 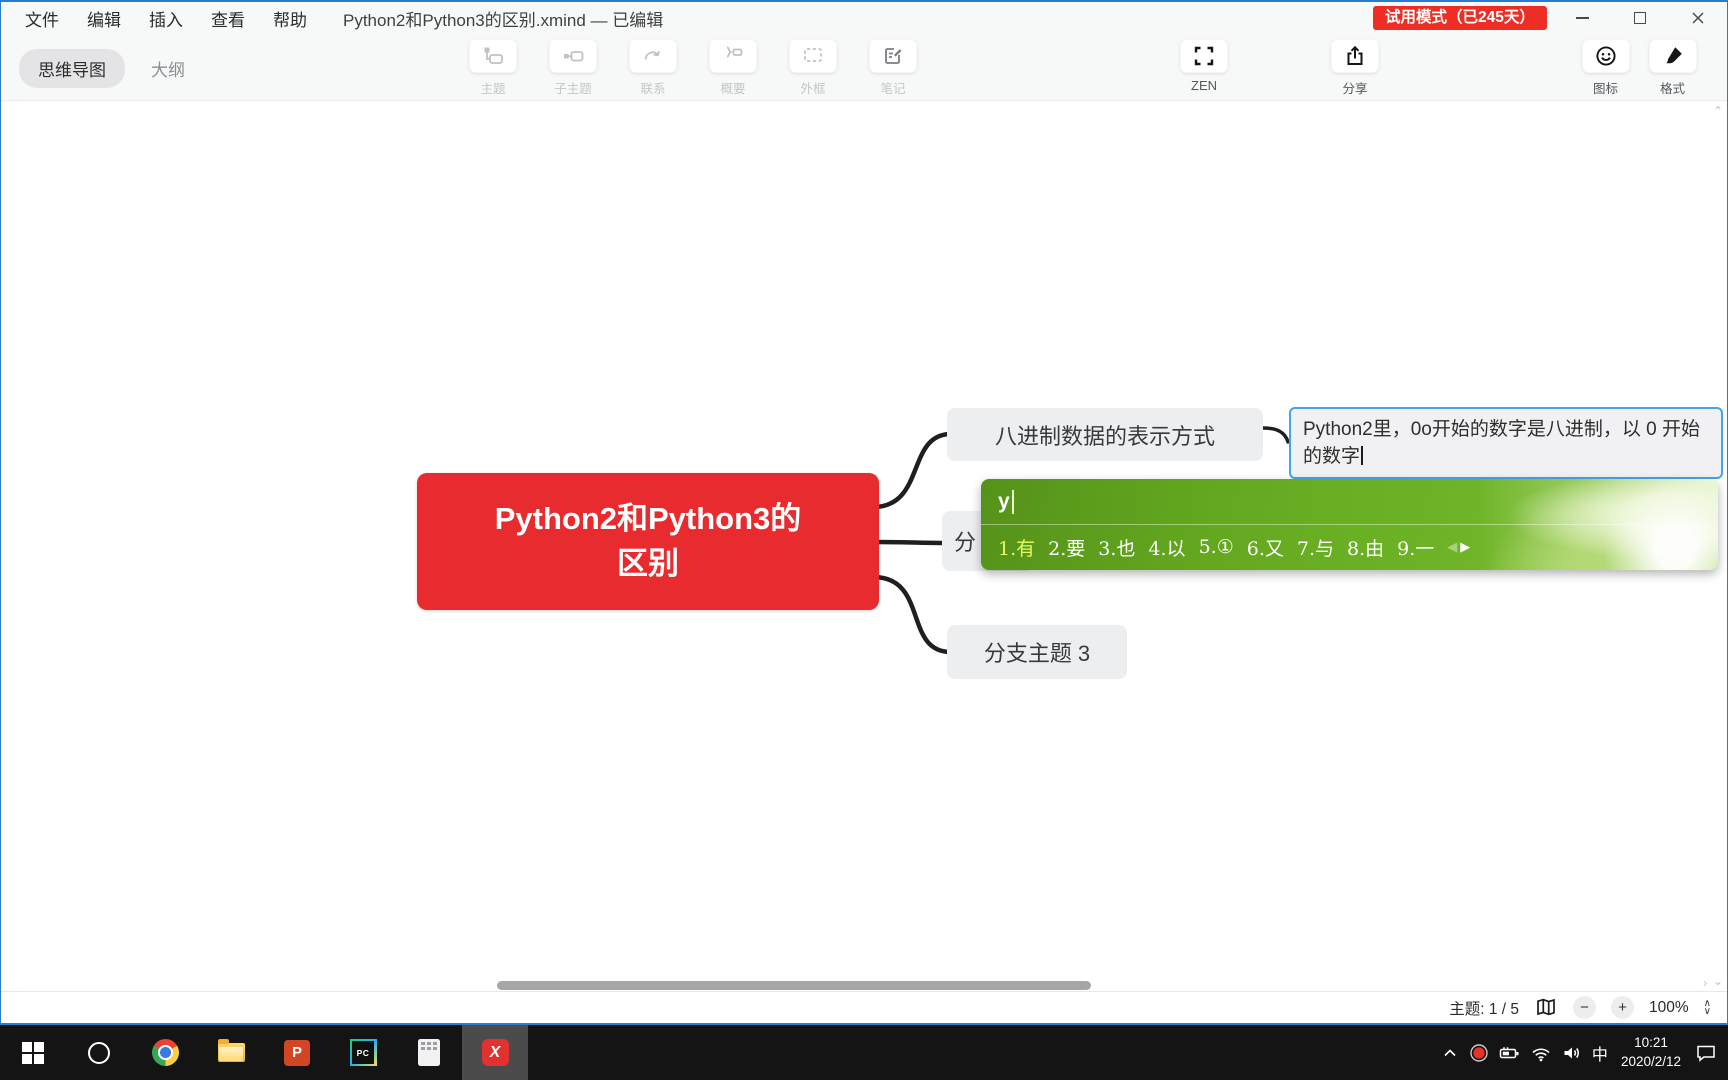 I want to click on tray-recorder, so click(x=1479, y=1053).